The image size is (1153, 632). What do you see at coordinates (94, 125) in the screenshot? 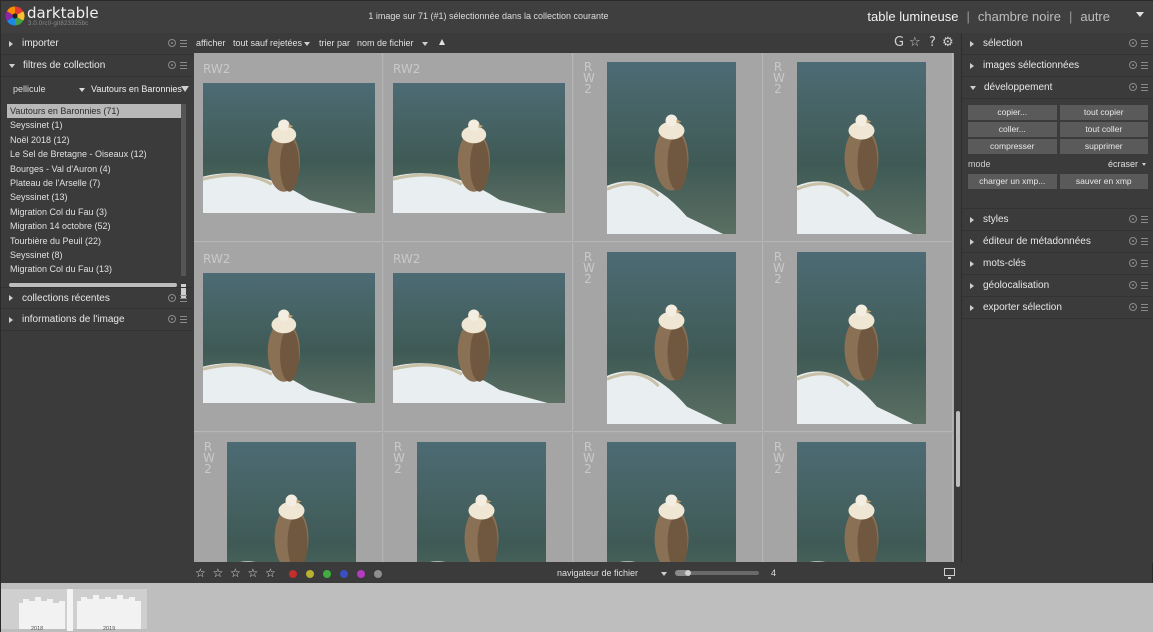
I see `film-roll-item: Seyssinet (1)` at bounding box center [94, 125].